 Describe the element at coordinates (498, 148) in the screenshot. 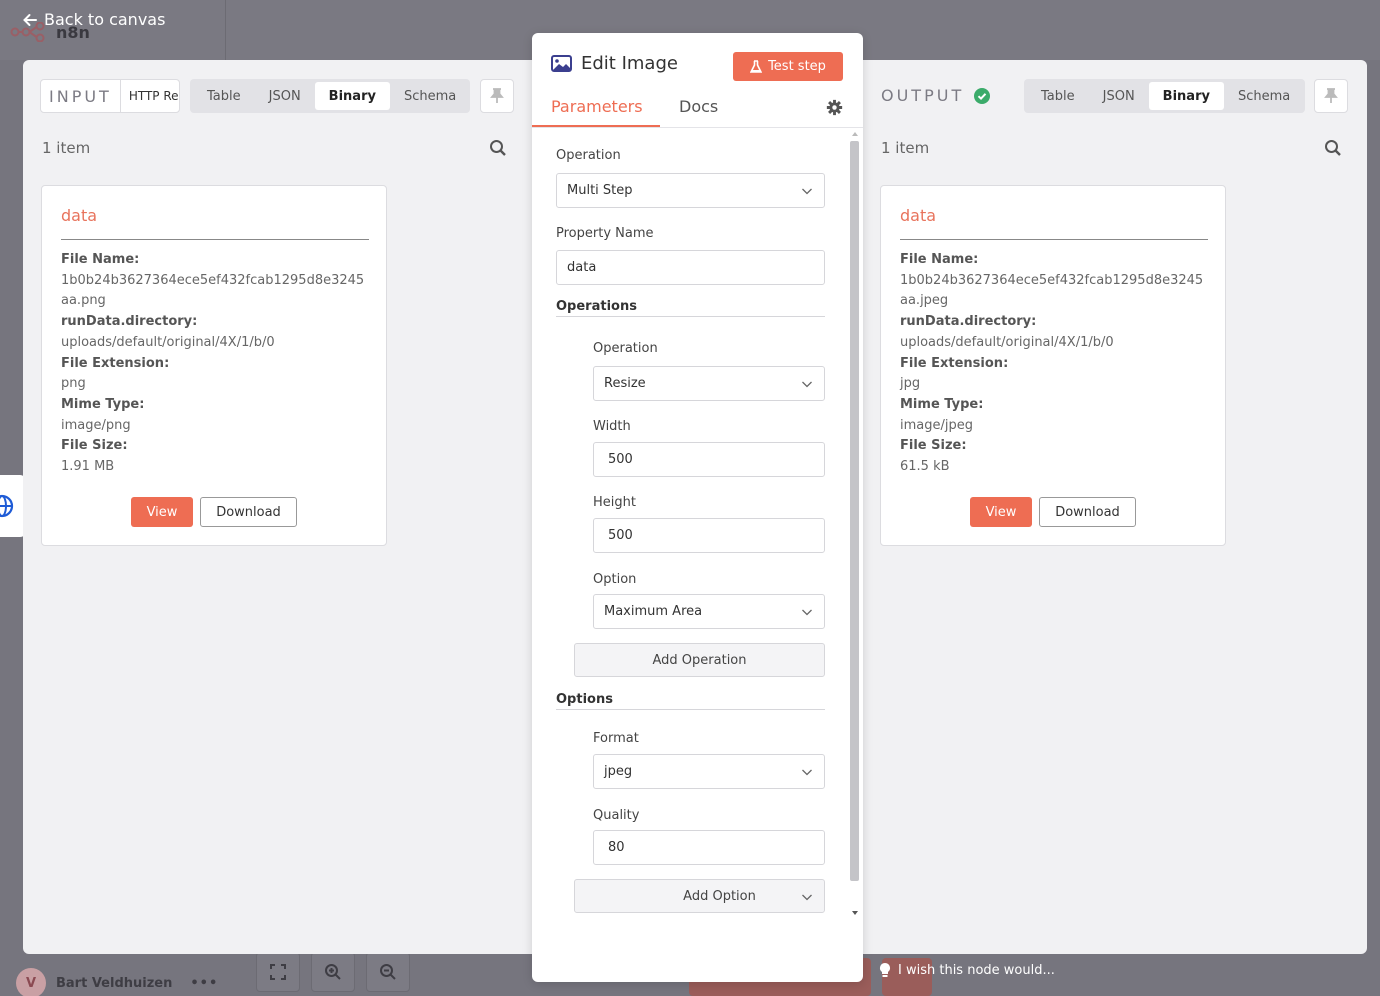

I see `input-search-icon` at that location.